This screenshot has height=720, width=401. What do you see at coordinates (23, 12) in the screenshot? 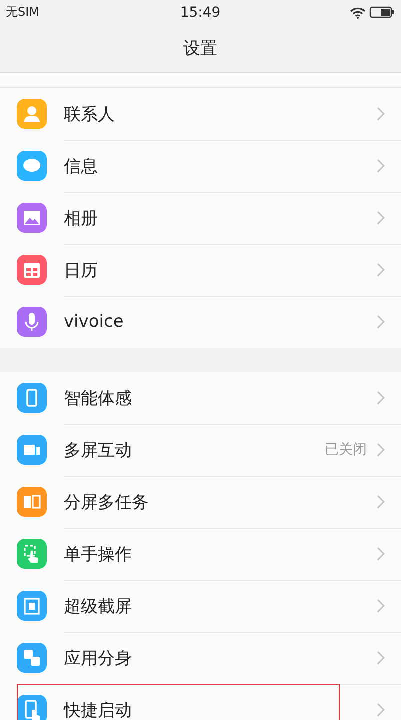
I see `carrier-text: 无SIM` at bounding box center [23, 12].